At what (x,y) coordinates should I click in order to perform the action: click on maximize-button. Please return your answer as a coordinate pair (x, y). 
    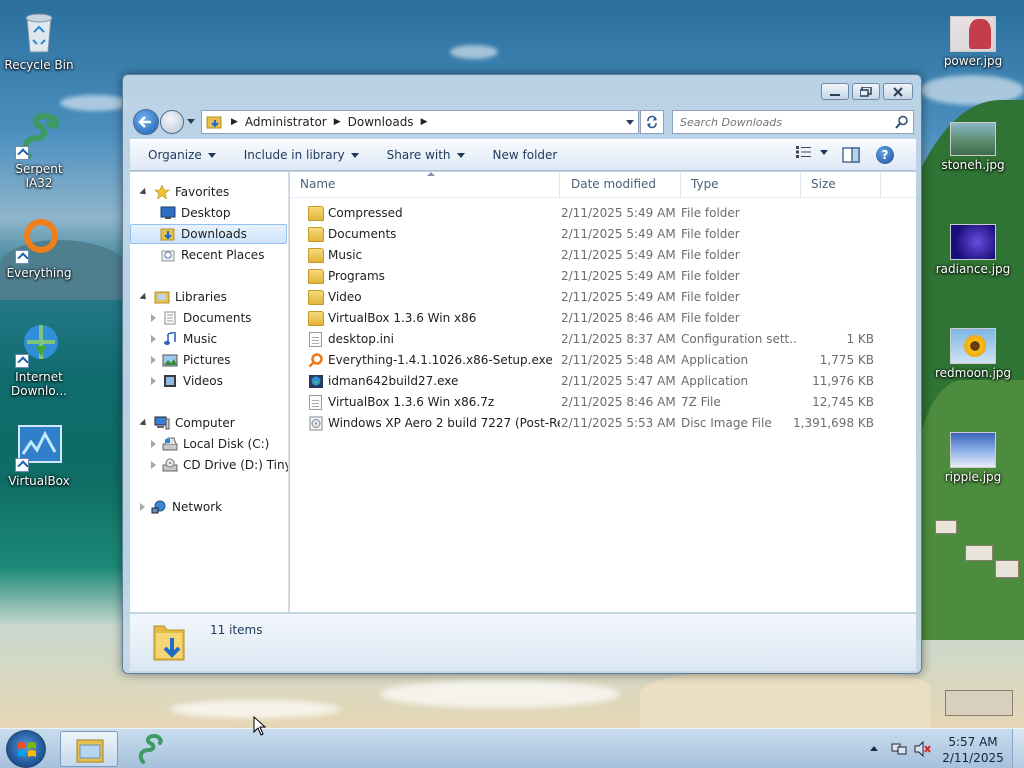
    Looking at the image, I should click on (866, 91).